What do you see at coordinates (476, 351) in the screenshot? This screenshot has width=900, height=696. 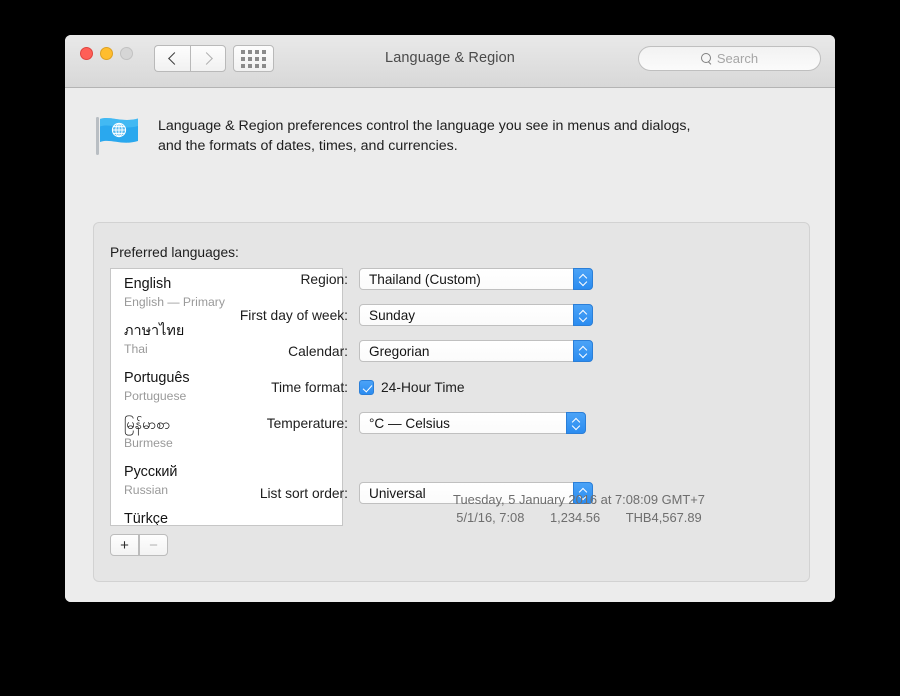 I see `calendar-popup: Gregorian` at bounding box center [476, 351].